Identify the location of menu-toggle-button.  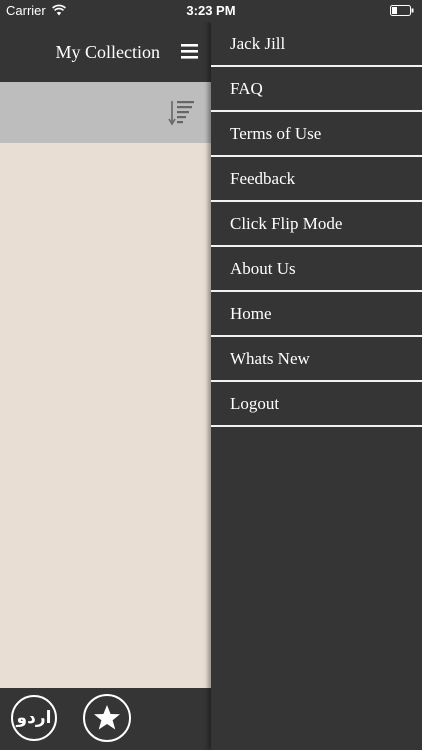
(190, 52).